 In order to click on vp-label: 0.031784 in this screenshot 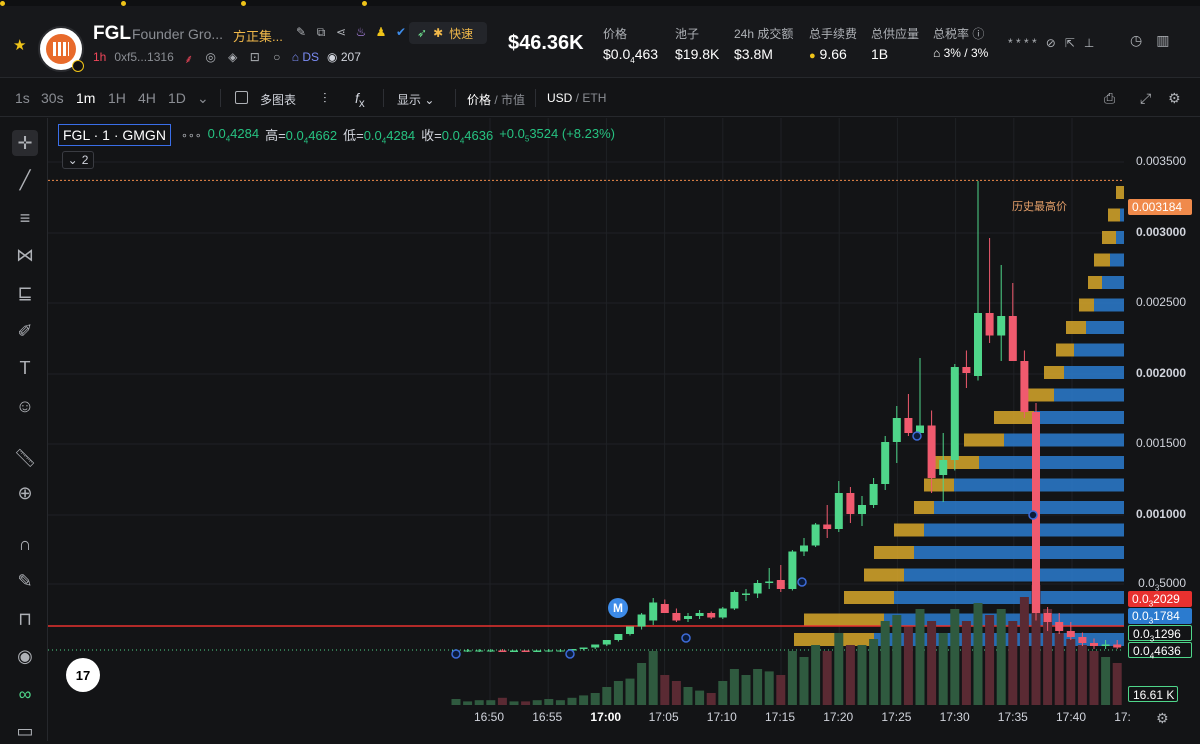, I will do `click(1160, 616)`.